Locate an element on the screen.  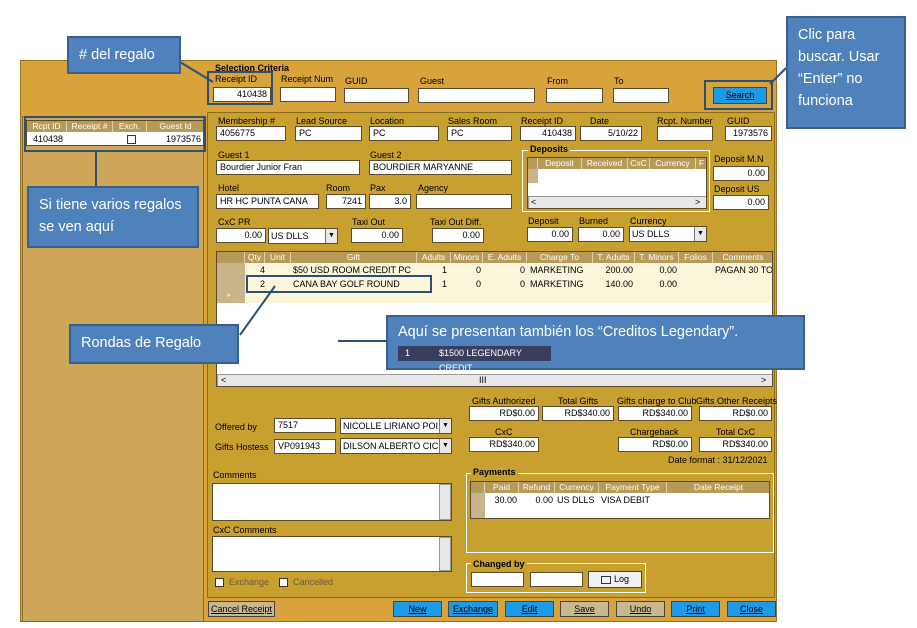
legendary-credit-row: 1 $1500 LEGENDARY CREDIT is located at coordinates (474, 359).